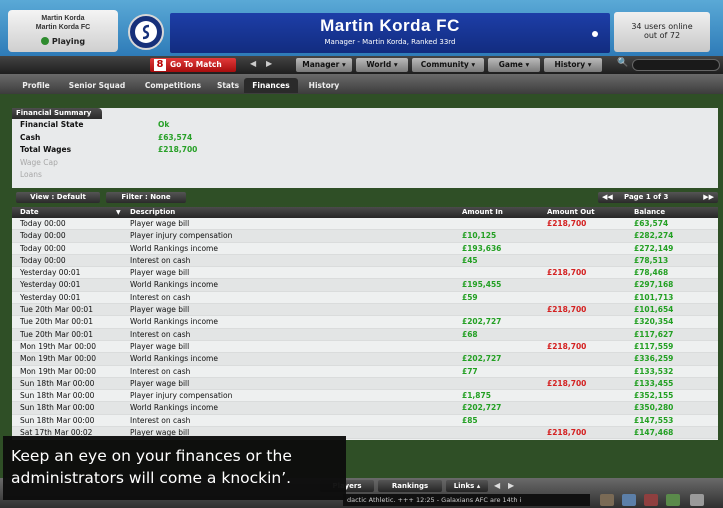  Describe the element at coordinates (676, 65) in the screenshot. I see `search-input` at that location.